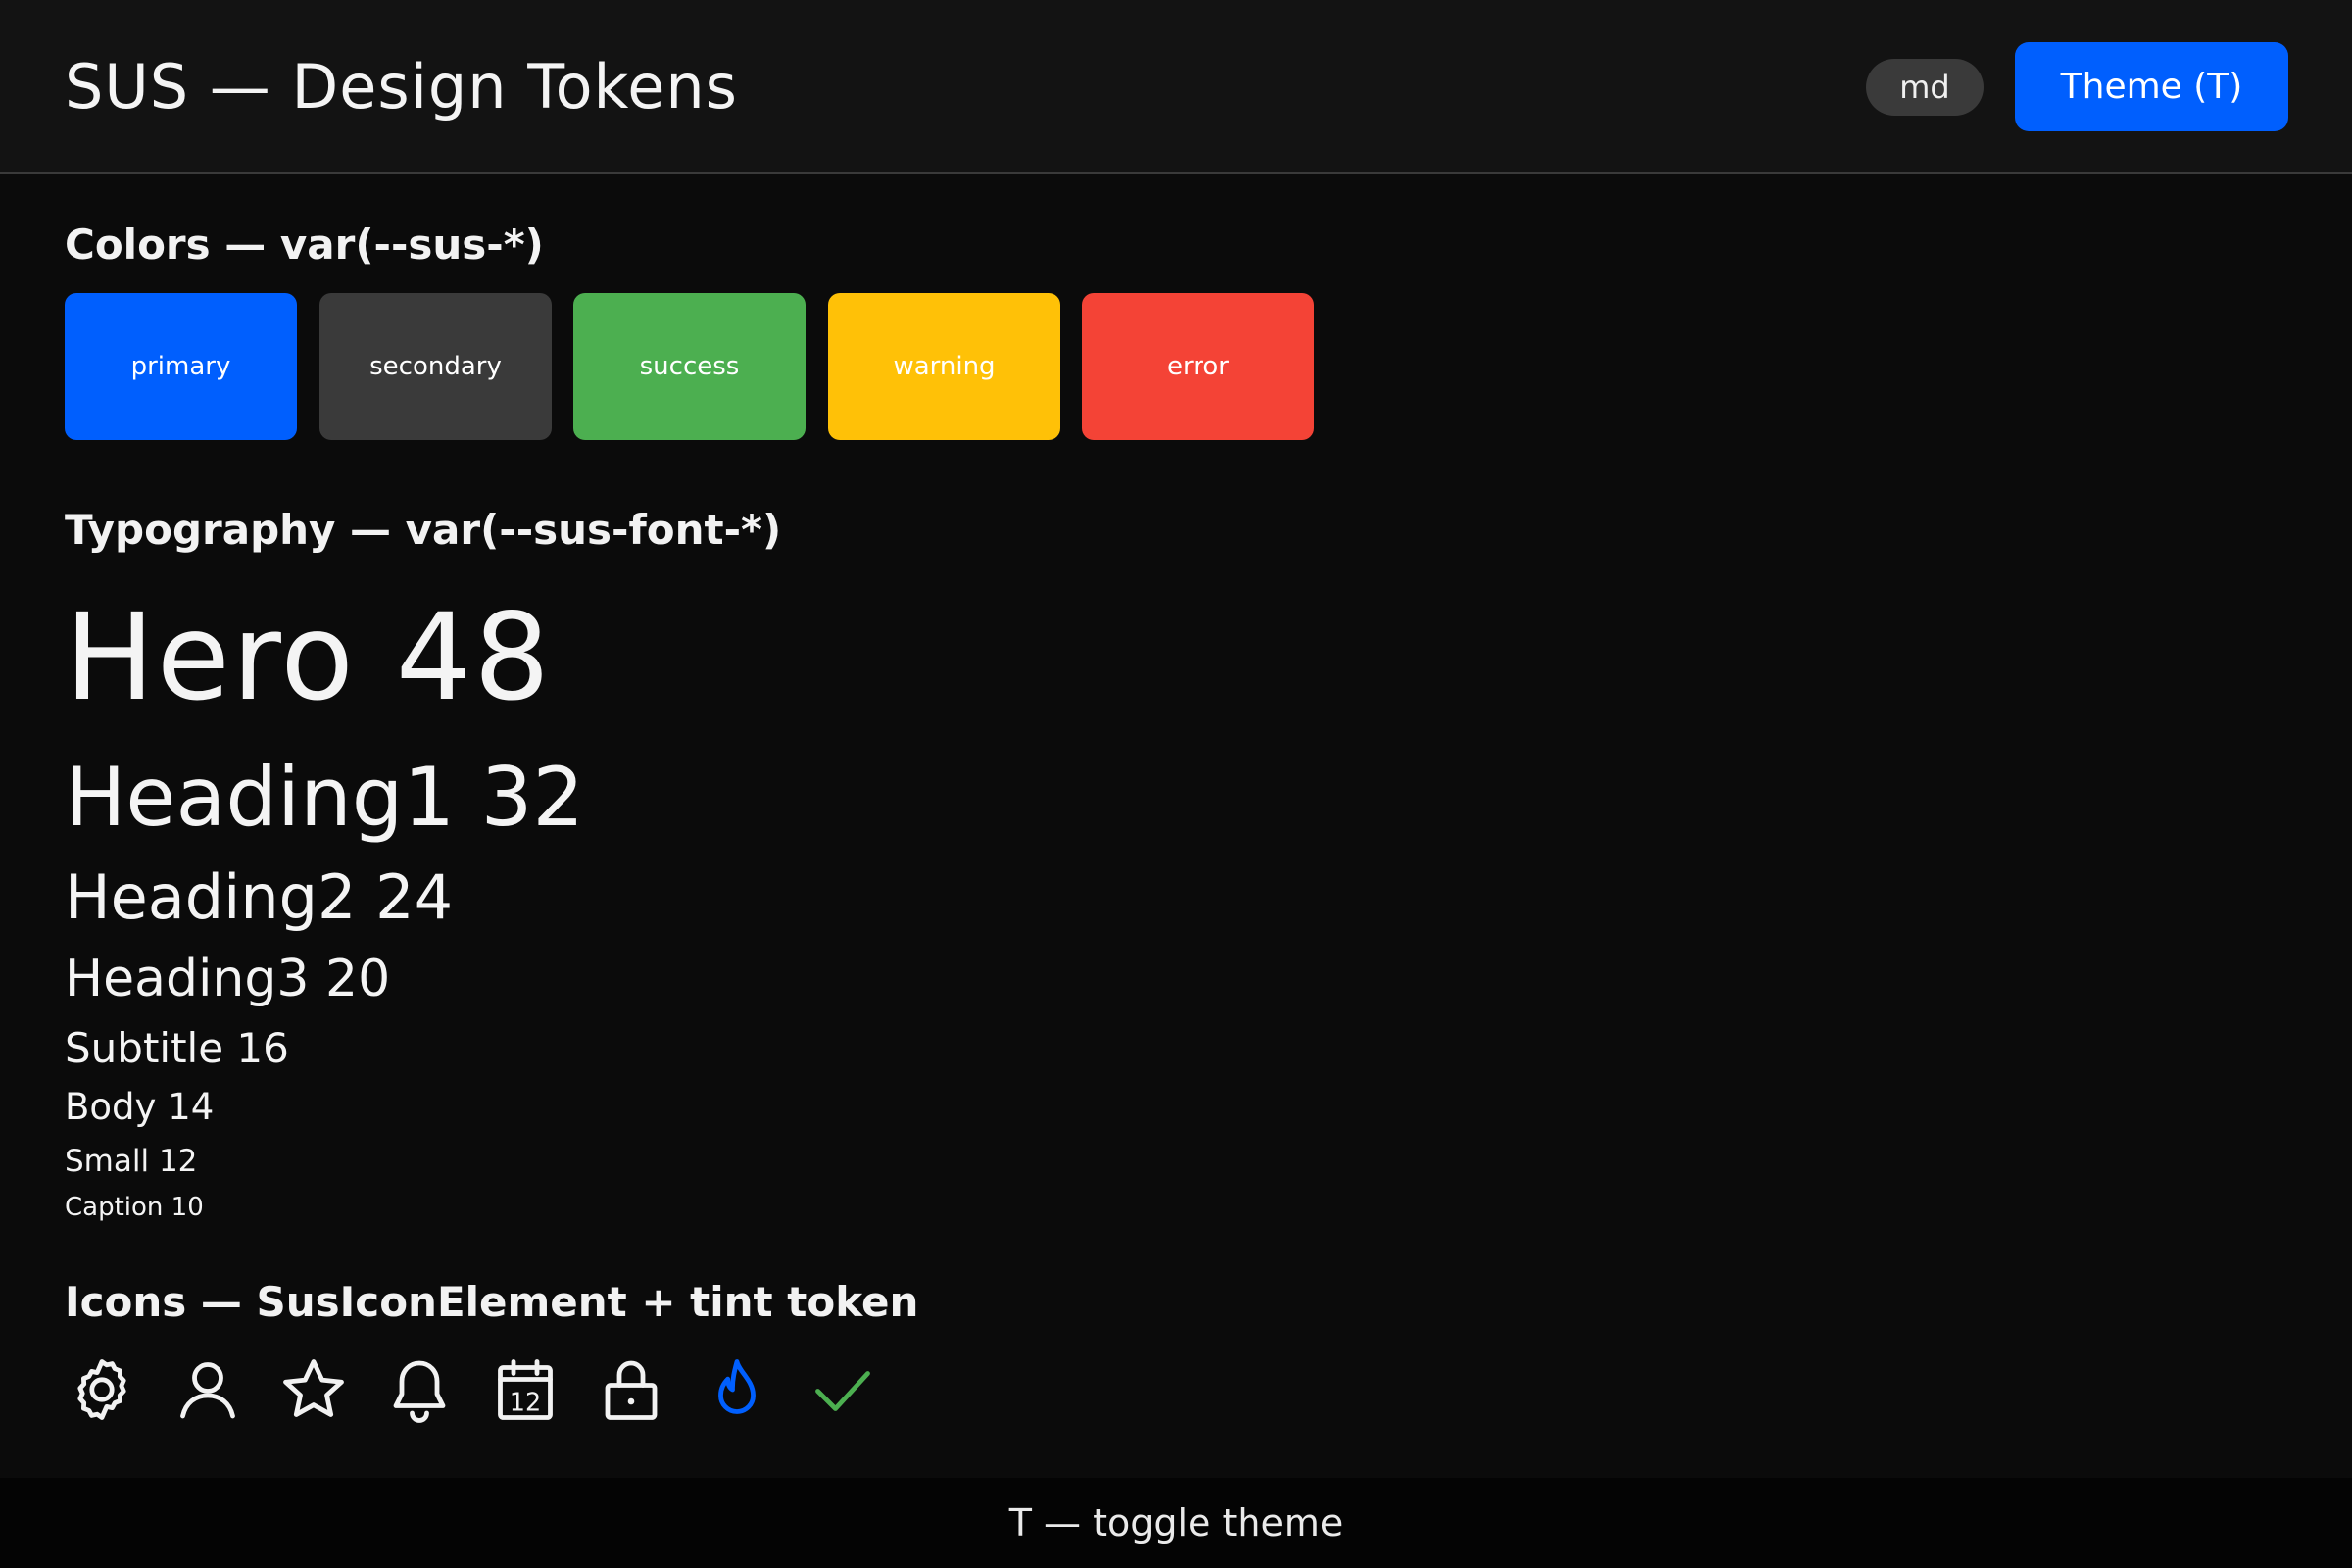 Image resolution: width=2352 pixels, height=1568 pixels. What do you see at coordinates (208, 1389) in the screenshot?
I see `user-icon` at bounding box center [208, 1389].